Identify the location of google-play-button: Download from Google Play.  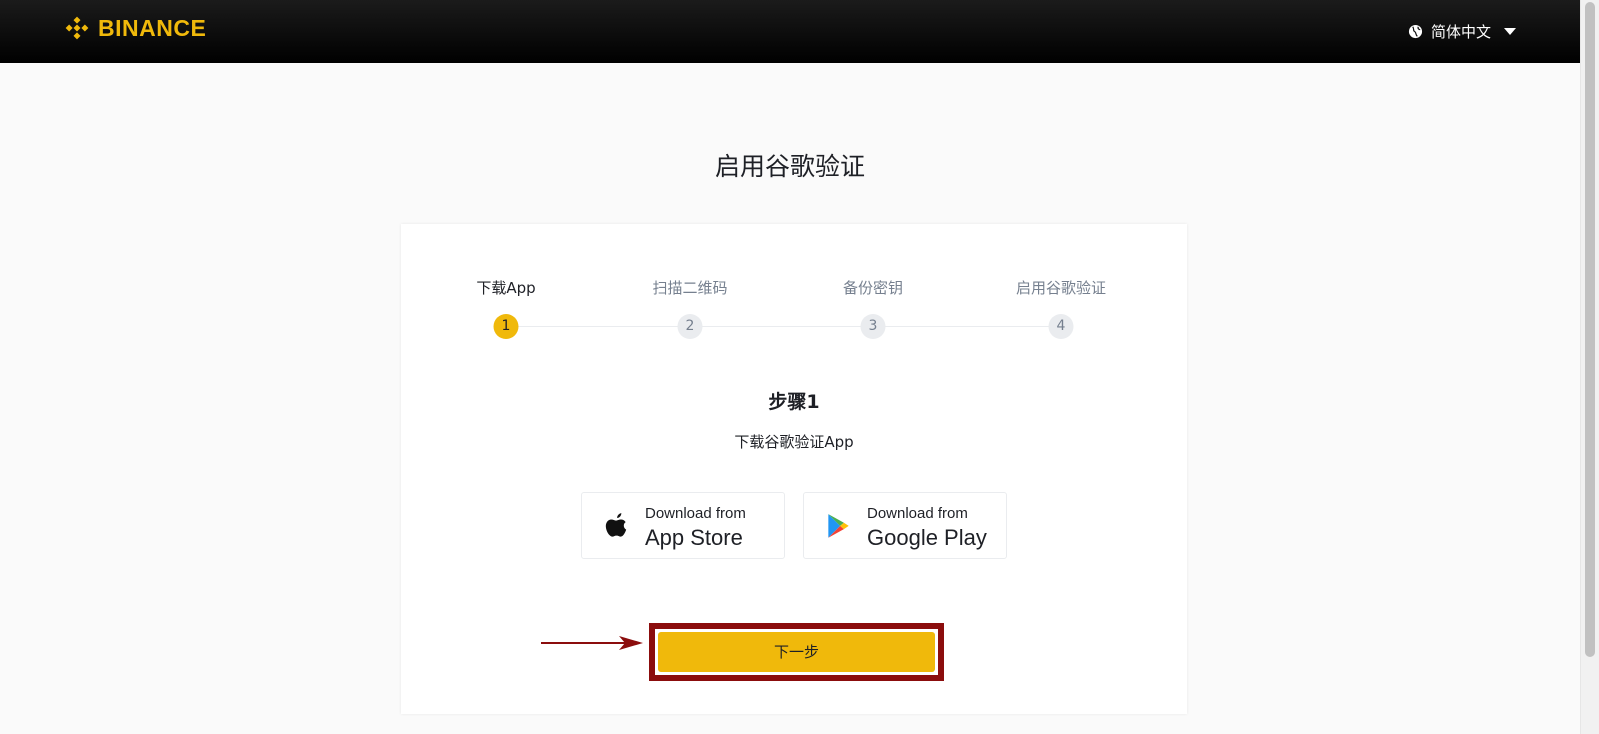
(905, 525).